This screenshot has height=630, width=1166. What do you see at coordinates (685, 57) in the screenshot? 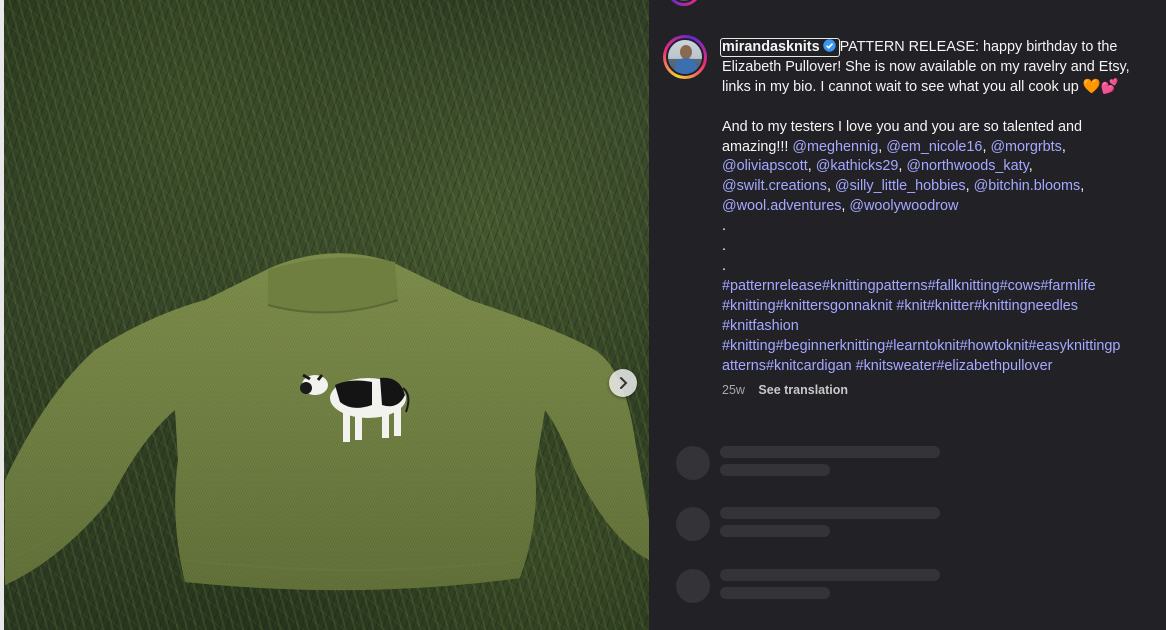
I see `author-avatar` at bounding box center [685, 57].